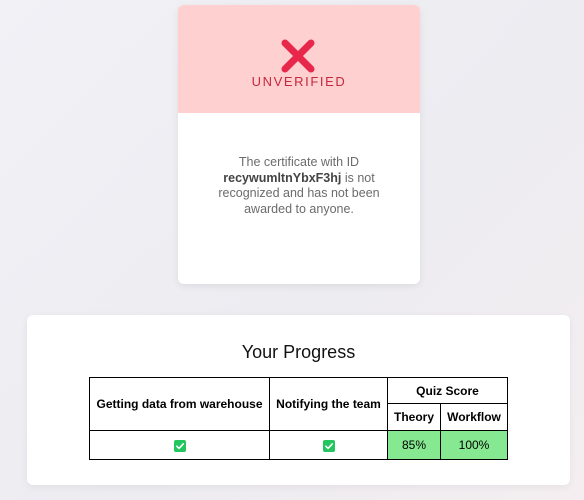 This screenshot has width=584, height=500. What do you see at coordinates (447, 390) in the screenshot?
I see `column-header-quiz-score: Quiz Score` at bounding box center [447, 390].